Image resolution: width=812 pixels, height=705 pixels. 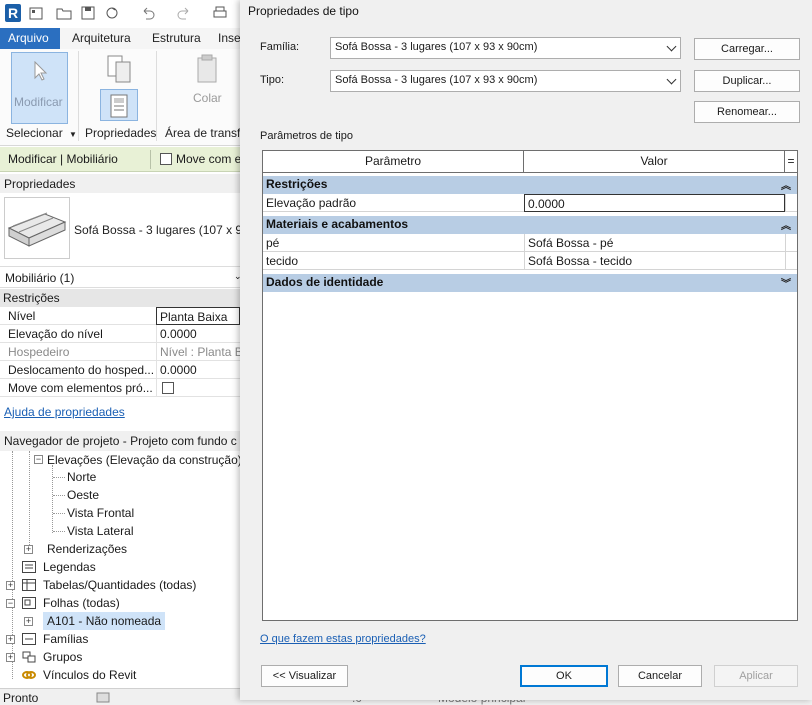 I want to click on redo-icon, so click(x=184, y=13).